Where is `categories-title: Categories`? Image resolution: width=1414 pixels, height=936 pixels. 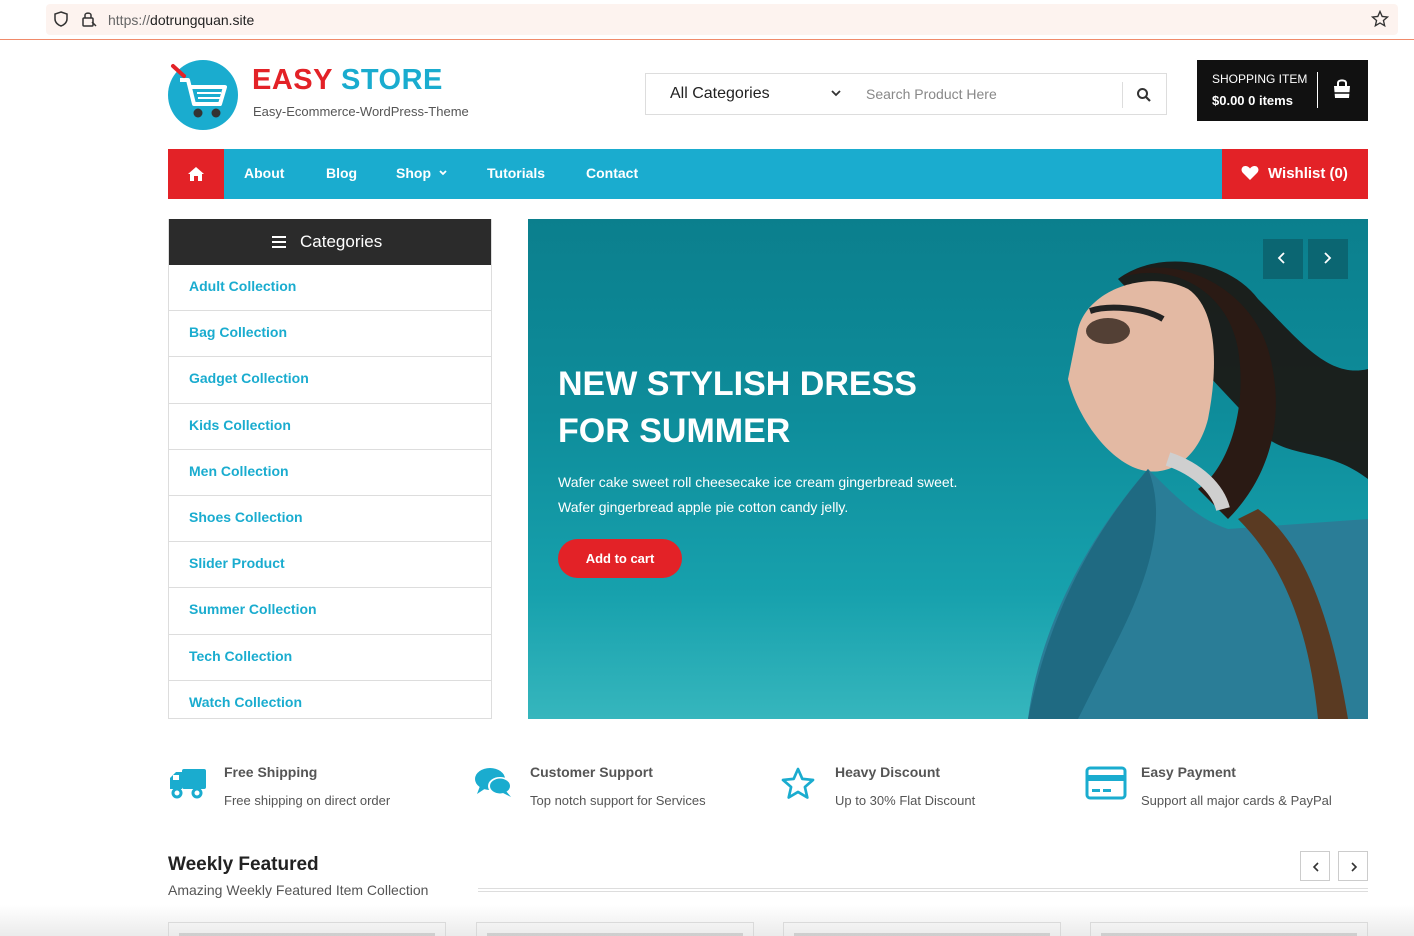 categories-title: Categories is located at coordinates (341, 241).